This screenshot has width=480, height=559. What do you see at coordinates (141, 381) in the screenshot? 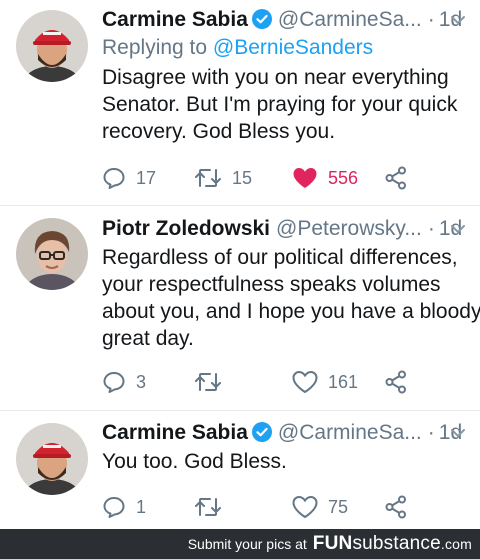
I see `reply-count: 3` at bounding box center [141, 381].